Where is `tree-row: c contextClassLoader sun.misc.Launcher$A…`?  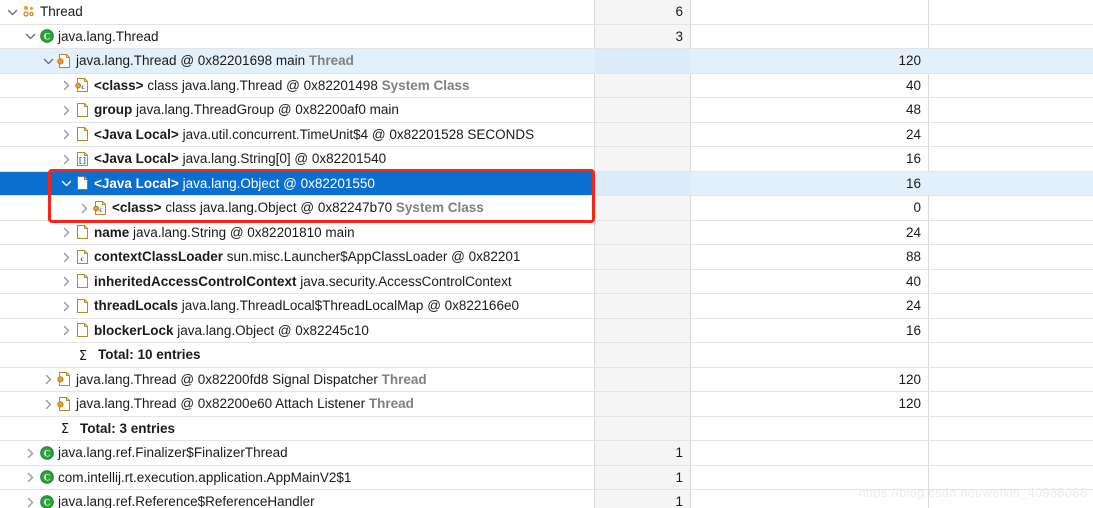 tree-row: c contextClassLoader sun.misc.Launcher$A… is located at coordinates (546, 257).